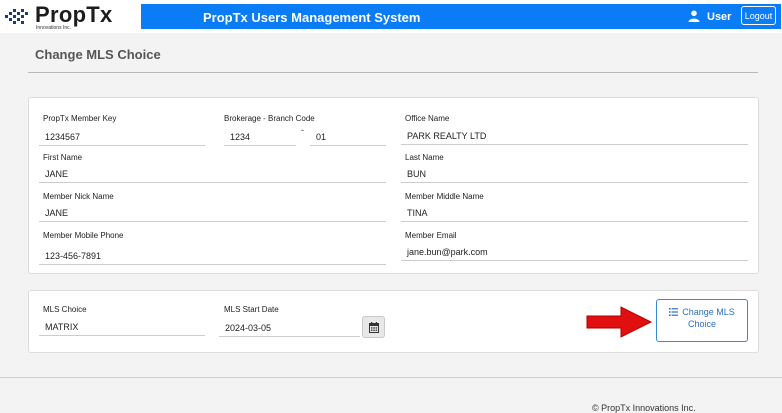 This screenshot has width=782, height=413. What do you see at coordinates (619, 322) in the screenshot?
I see `red-arrow-icon` at bounding box center [619, 322].